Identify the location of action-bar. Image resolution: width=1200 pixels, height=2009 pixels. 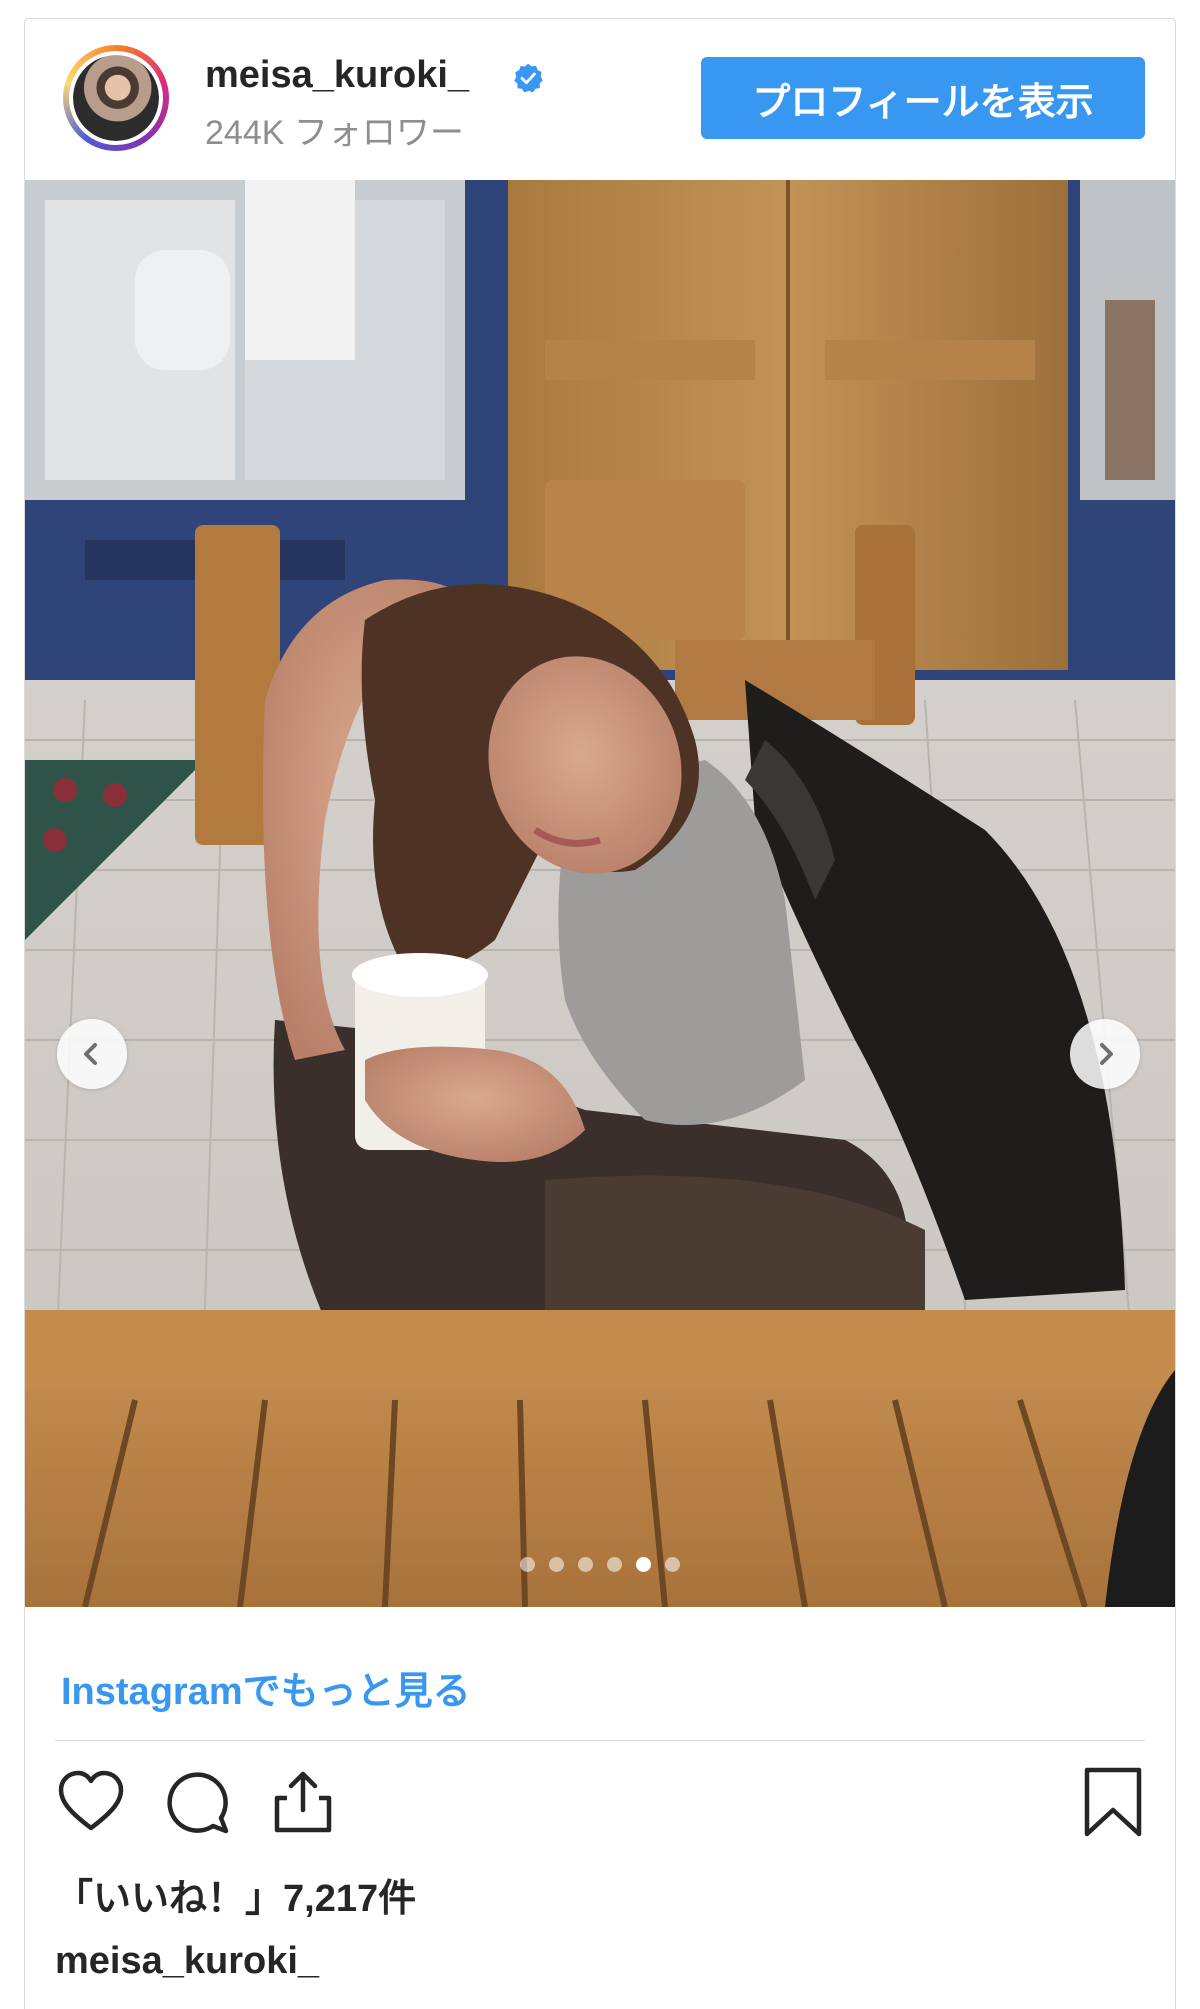
(600, 1804).